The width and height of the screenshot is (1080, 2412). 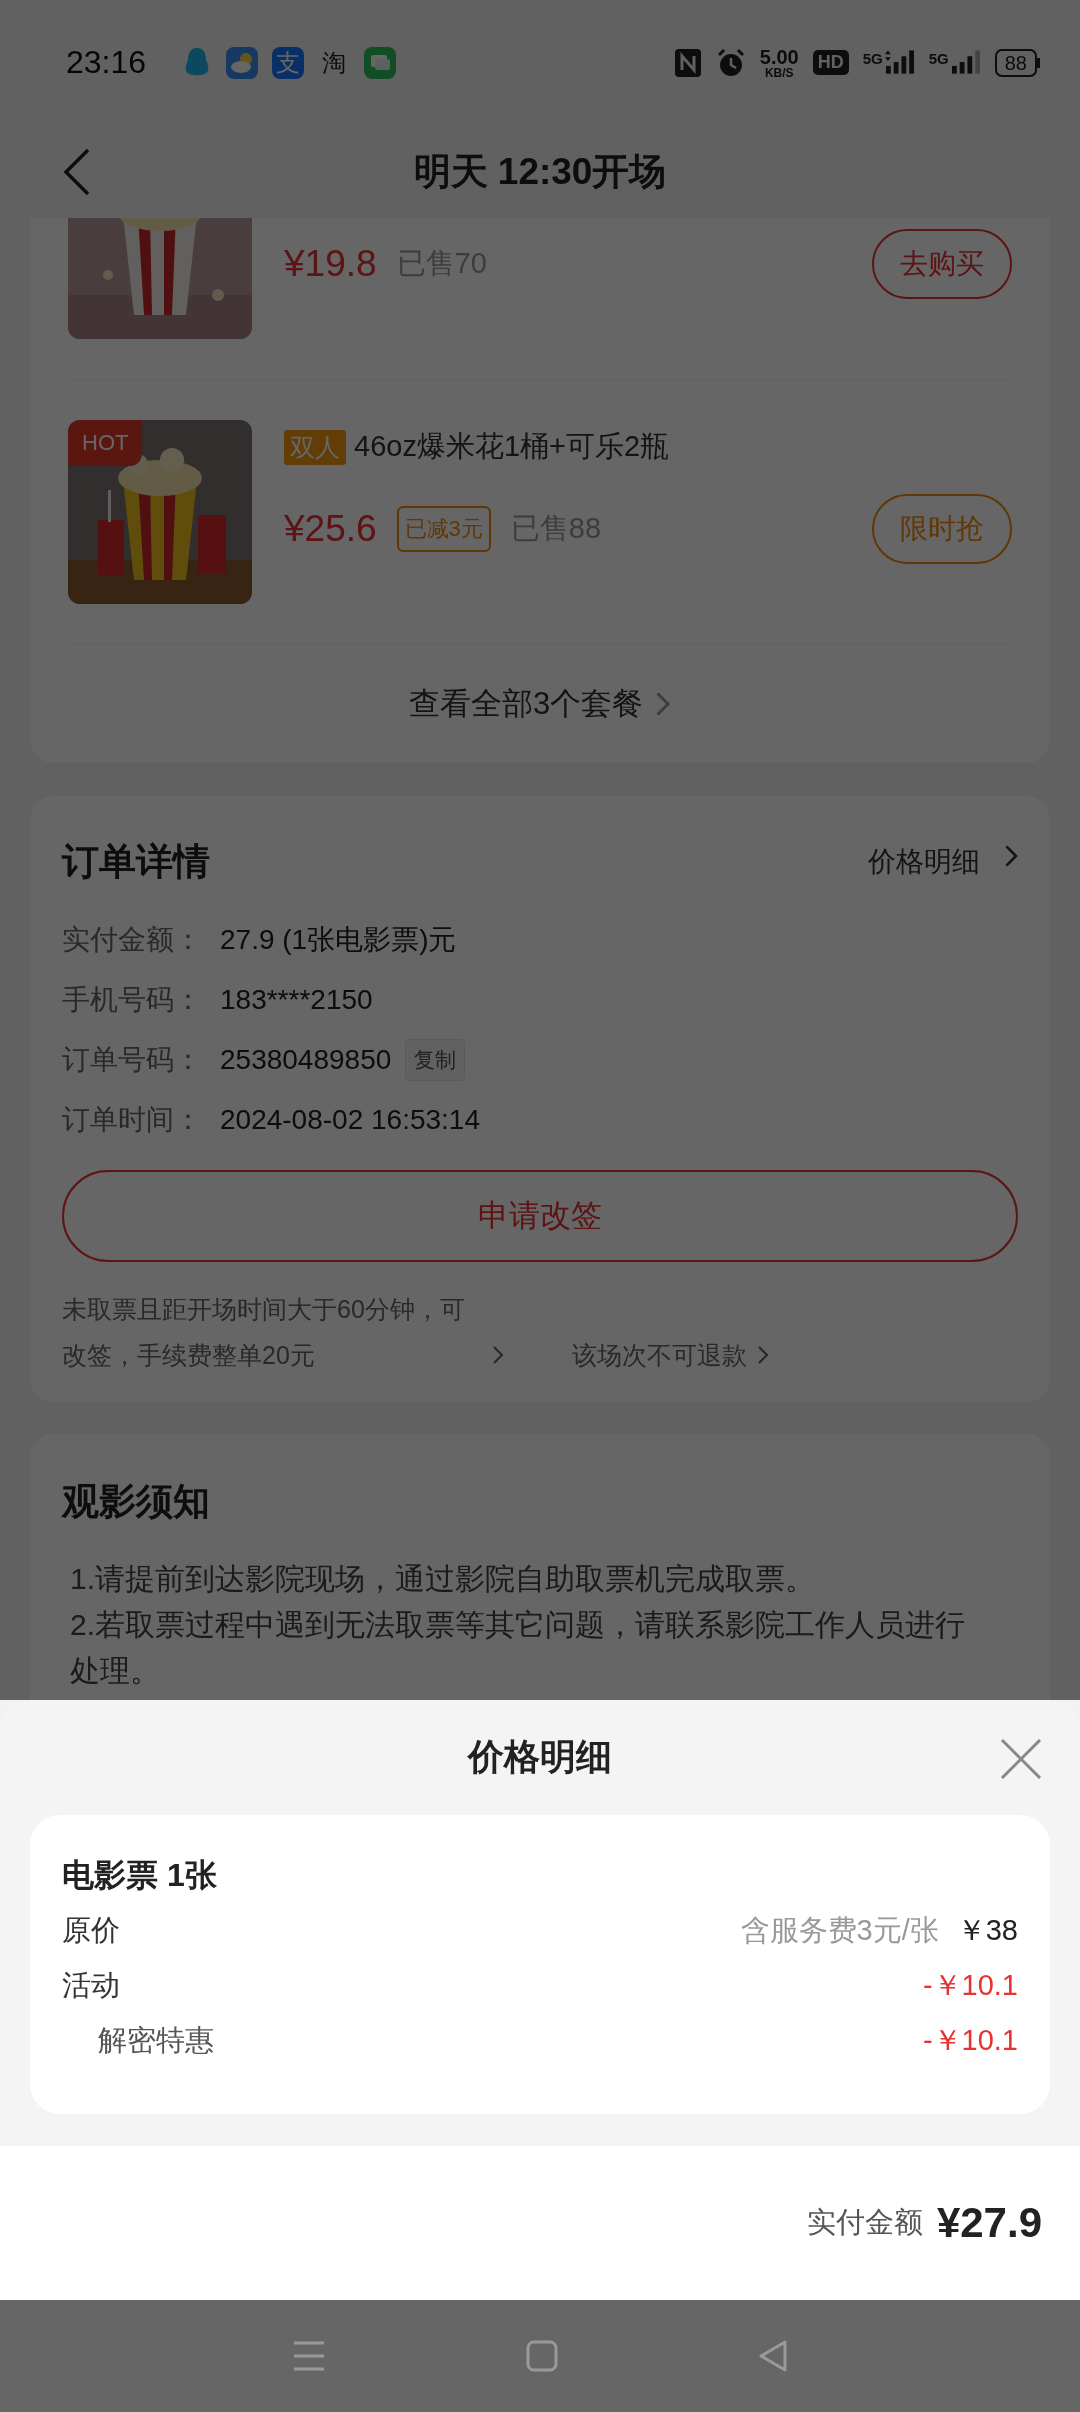 What do you see at coordinates (350, 1120) in the screenshot?
I see `field-value: 2024-08-02 16:53:14` at bounding box center [350, 1120].